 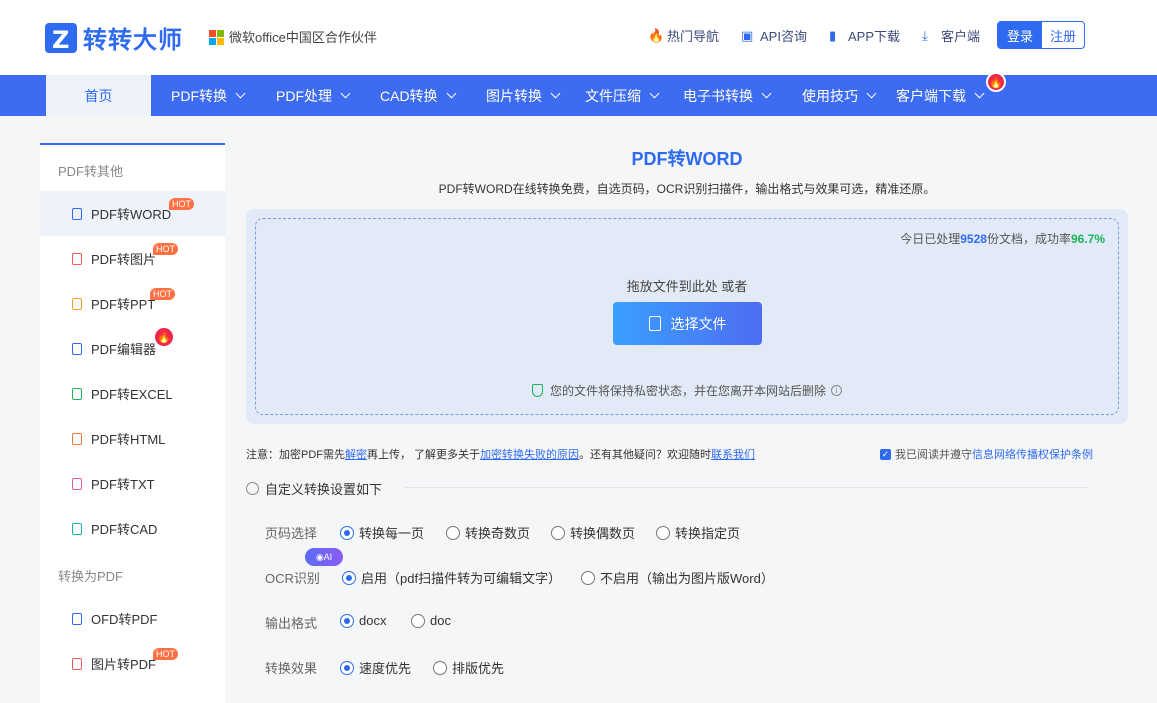 I want to click on top-link-client: ⤓ 客户端, so click(x=951, y=35).